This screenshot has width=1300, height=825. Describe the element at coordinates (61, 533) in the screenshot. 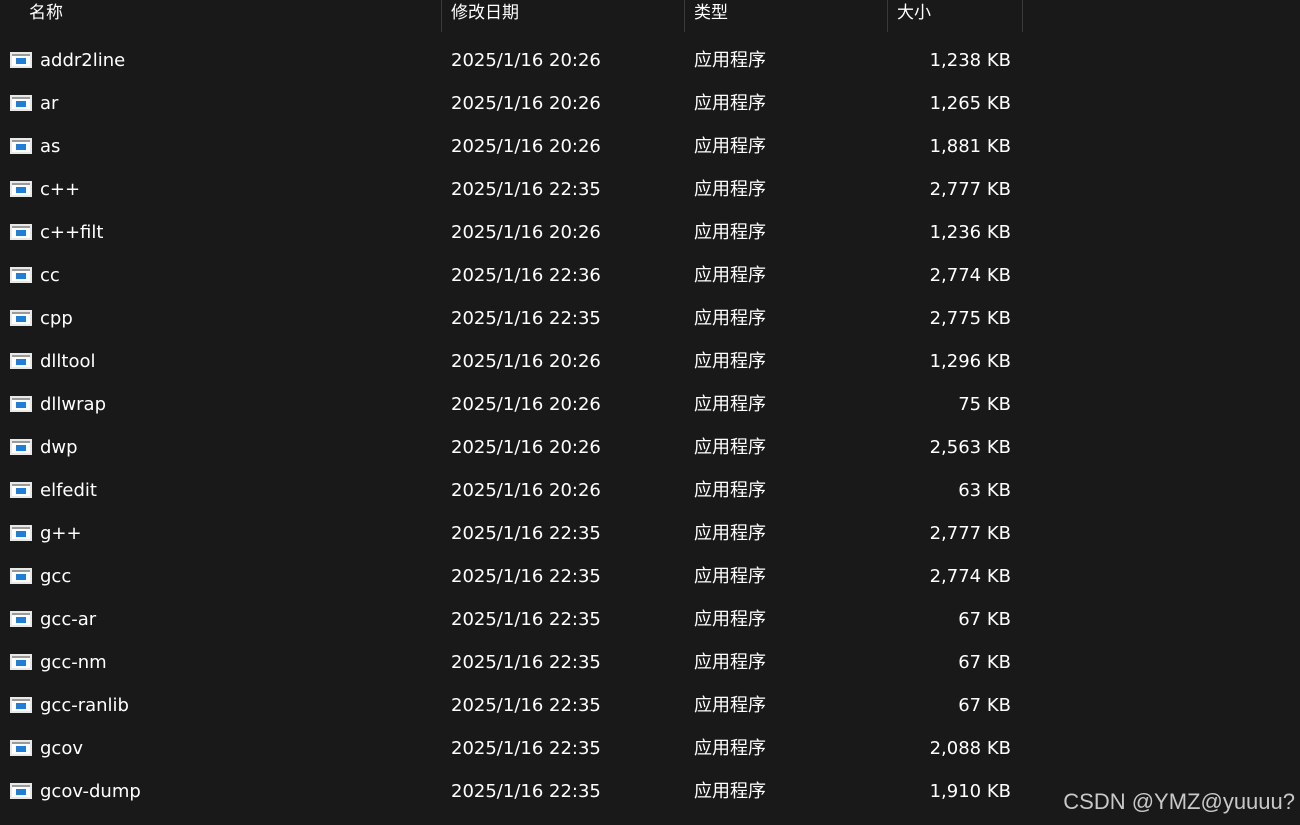

I see `file-name: g++` at that location.